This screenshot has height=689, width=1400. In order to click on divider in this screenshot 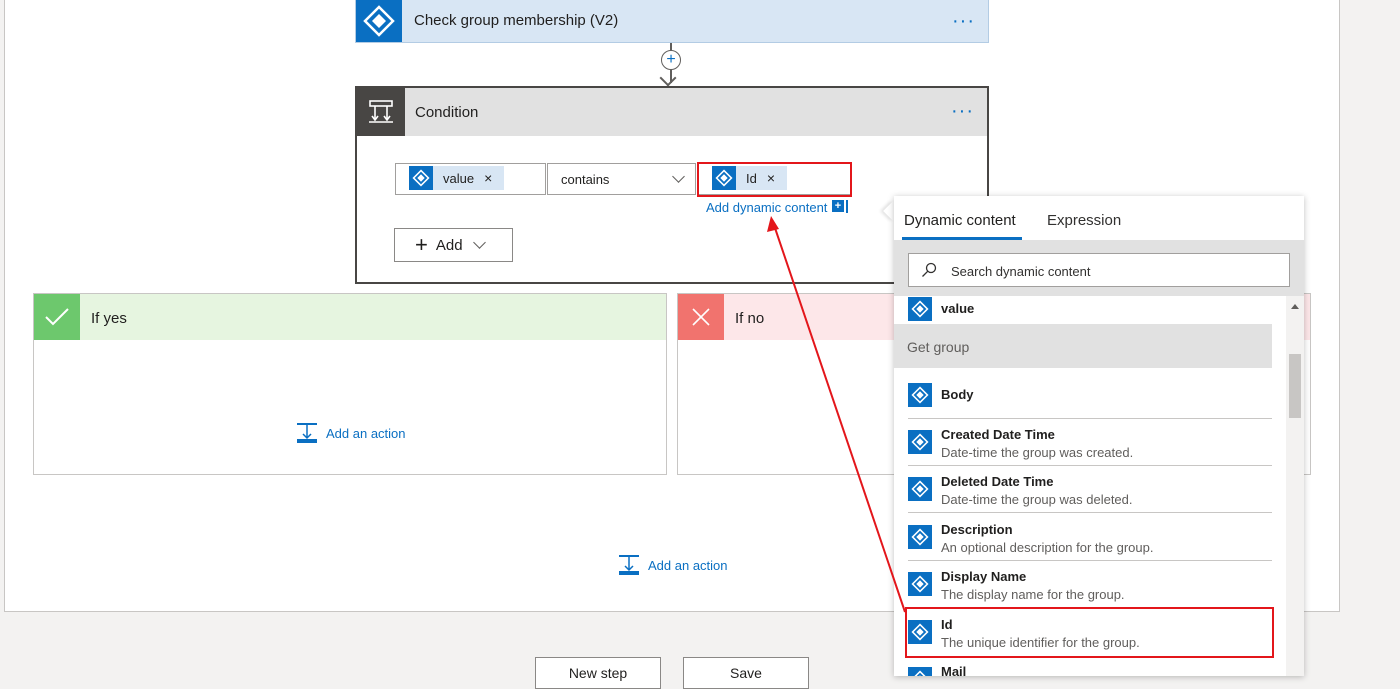, I will do `click(847, 206)`.